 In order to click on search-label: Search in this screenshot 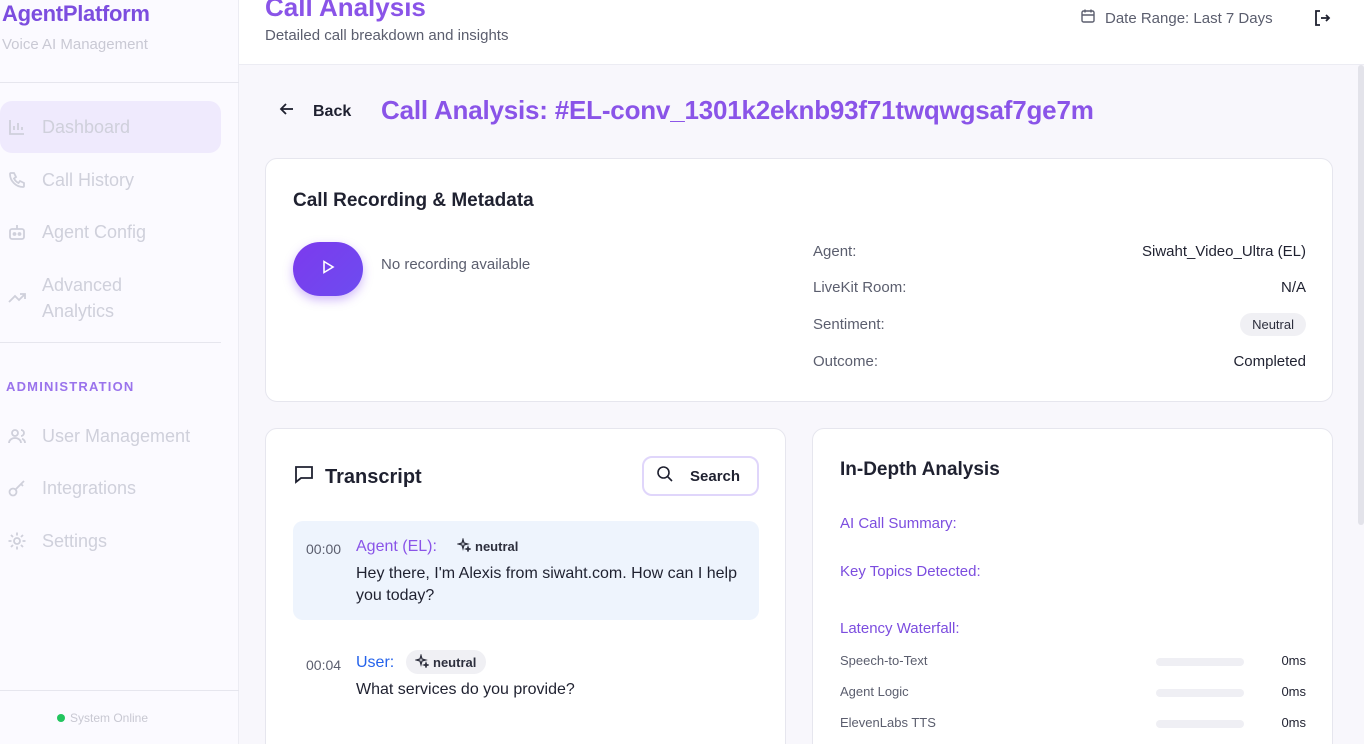, I will do `click(715, 476)`.